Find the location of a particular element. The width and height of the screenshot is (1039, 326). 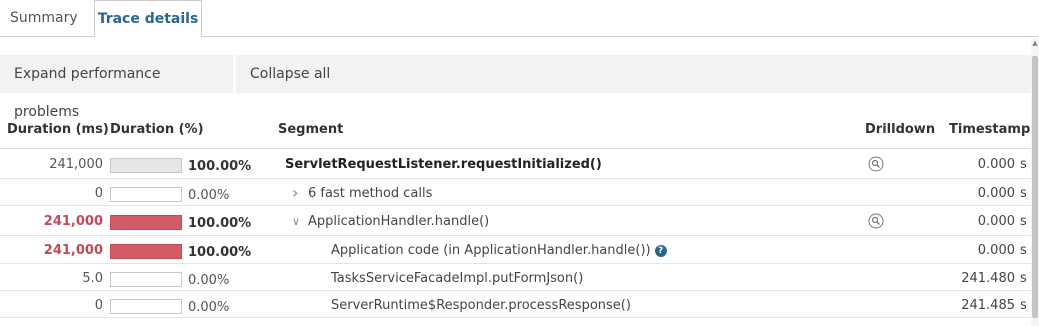

segment-label: TasksServiceFacadeImpl.putFormJson() is located at coordinates (457, 278).